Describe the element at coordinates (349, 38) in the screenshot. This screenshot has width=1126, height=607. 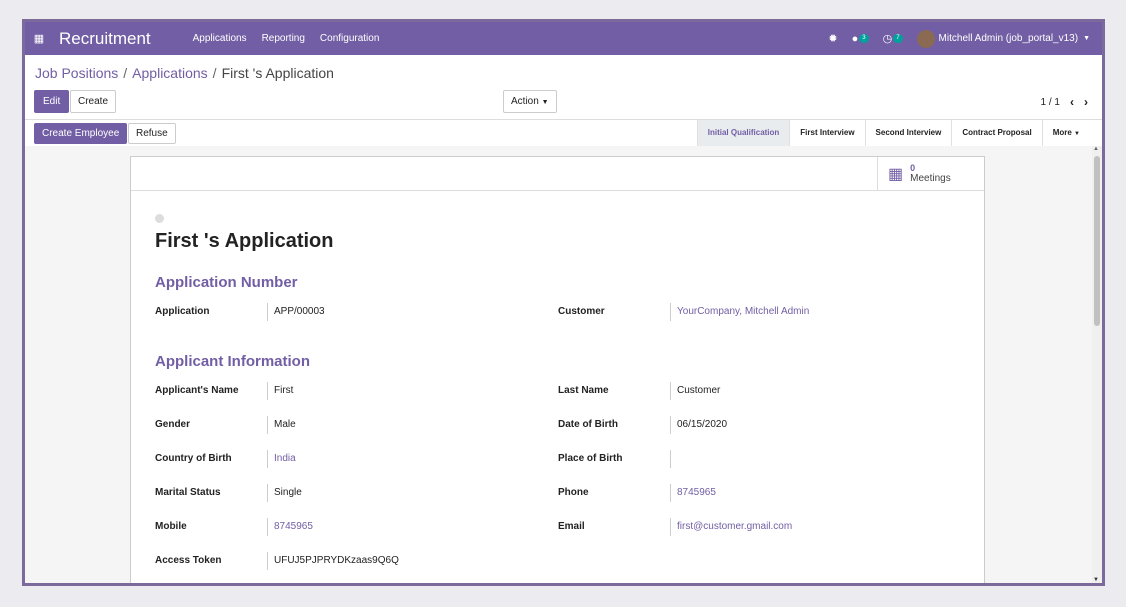
I see `menu-configuration: Configuration` at that location.